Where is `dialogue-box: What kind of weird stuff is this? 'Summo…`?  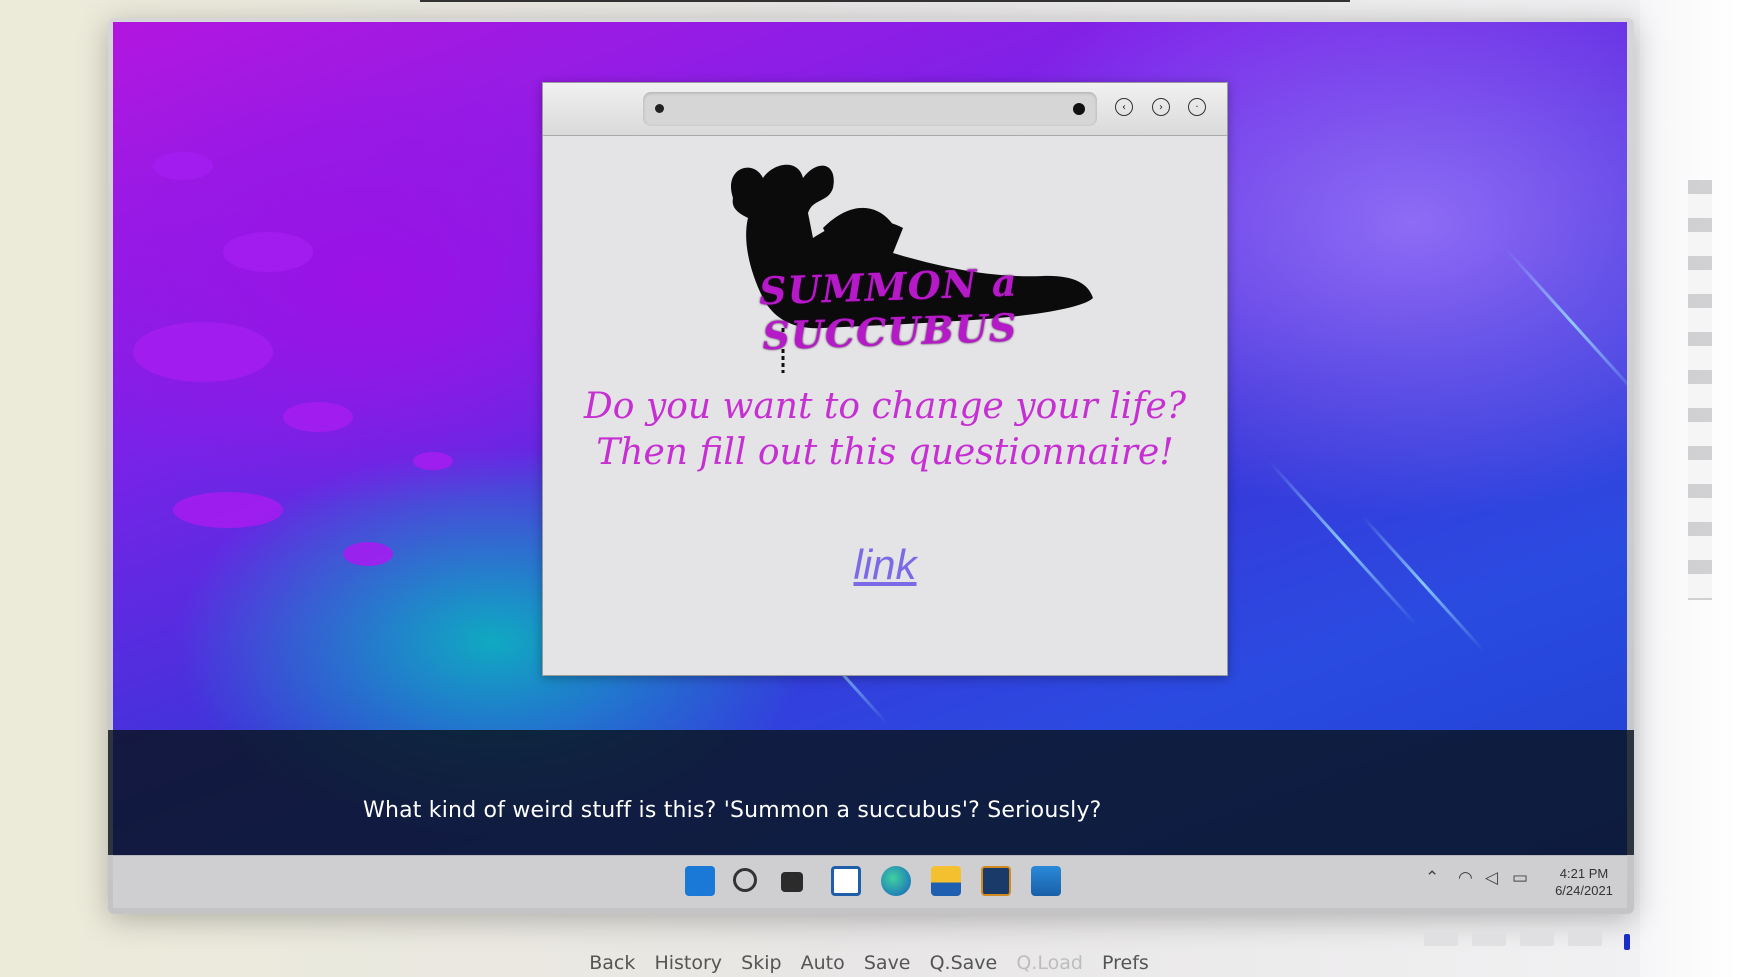 dialogue-box: What kind of weird stuff is this? 'Summo… is located at coordinates (871, 792).